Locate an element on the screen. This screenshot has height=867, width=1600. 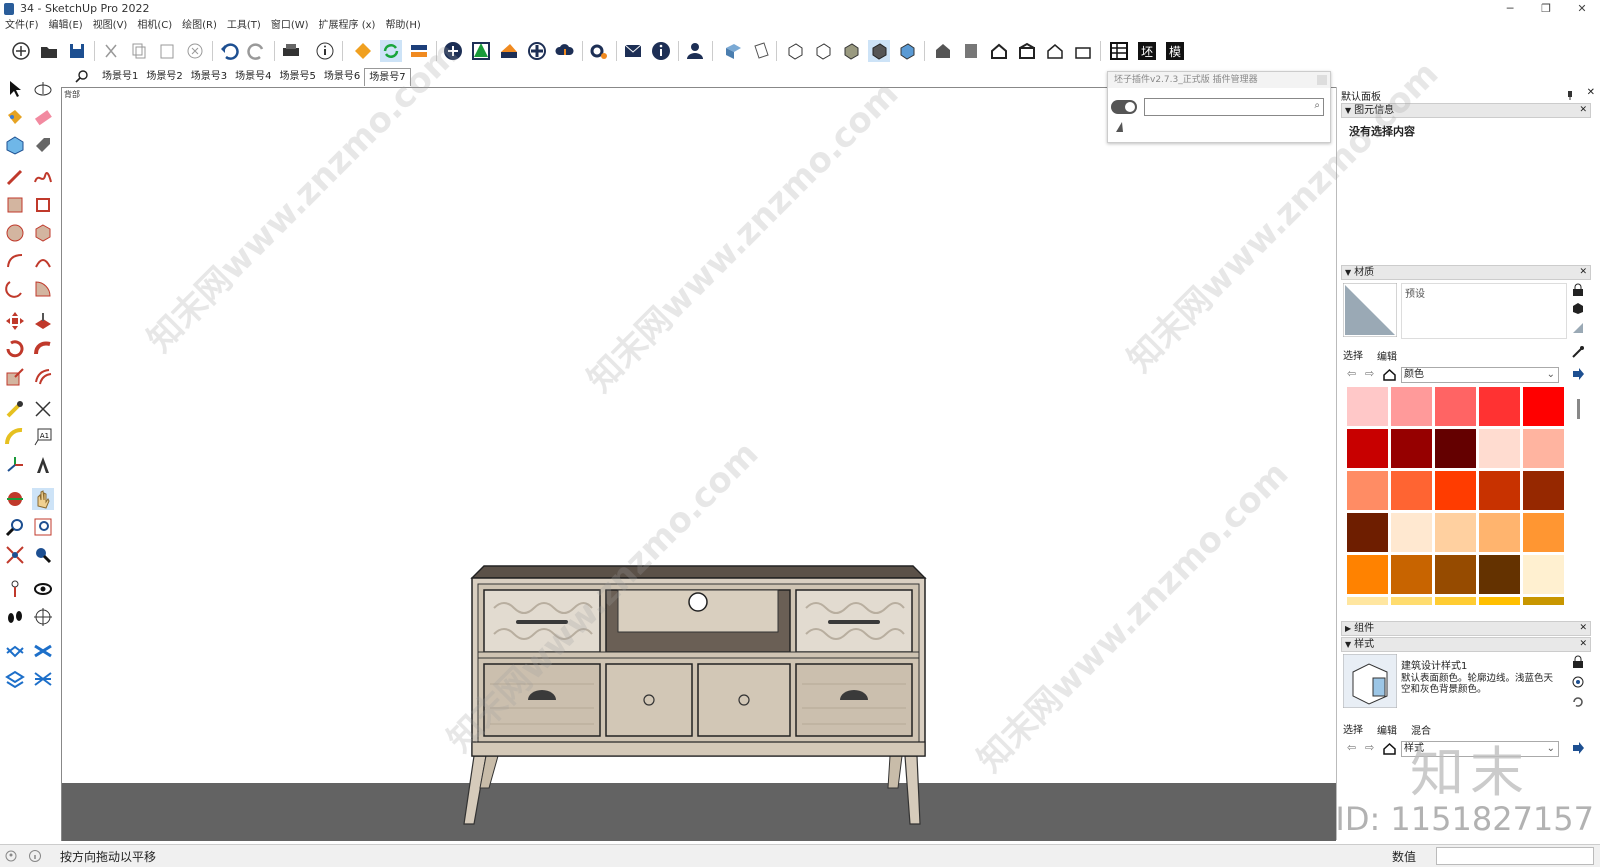
close-panel-icon: ✕ is located at coordinates (1583, 644).